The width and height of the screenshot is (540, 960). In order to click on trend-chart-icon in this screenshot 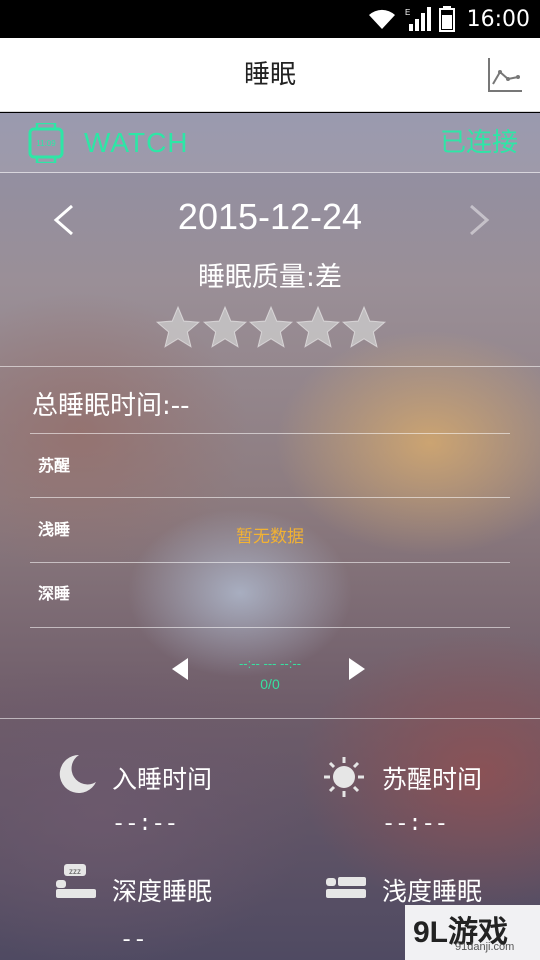, I will do `click(505, 75)`.